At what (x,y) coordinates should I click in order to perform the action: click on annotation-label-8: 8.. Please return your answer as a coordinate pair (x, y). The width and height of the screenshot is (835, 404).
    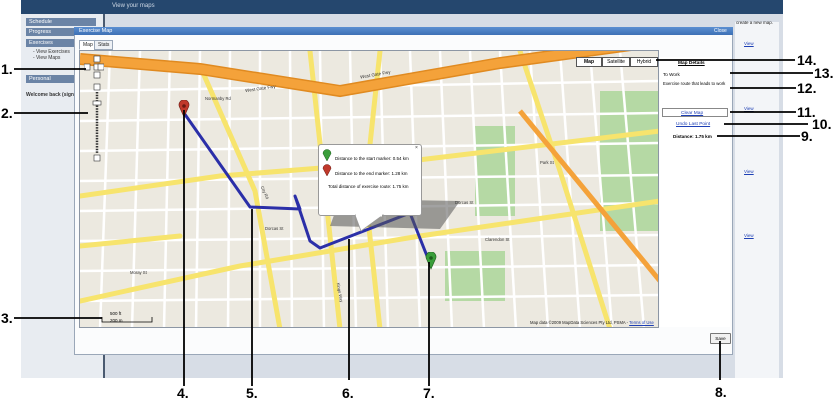
    Looking at the image, I should click on (721, 392).